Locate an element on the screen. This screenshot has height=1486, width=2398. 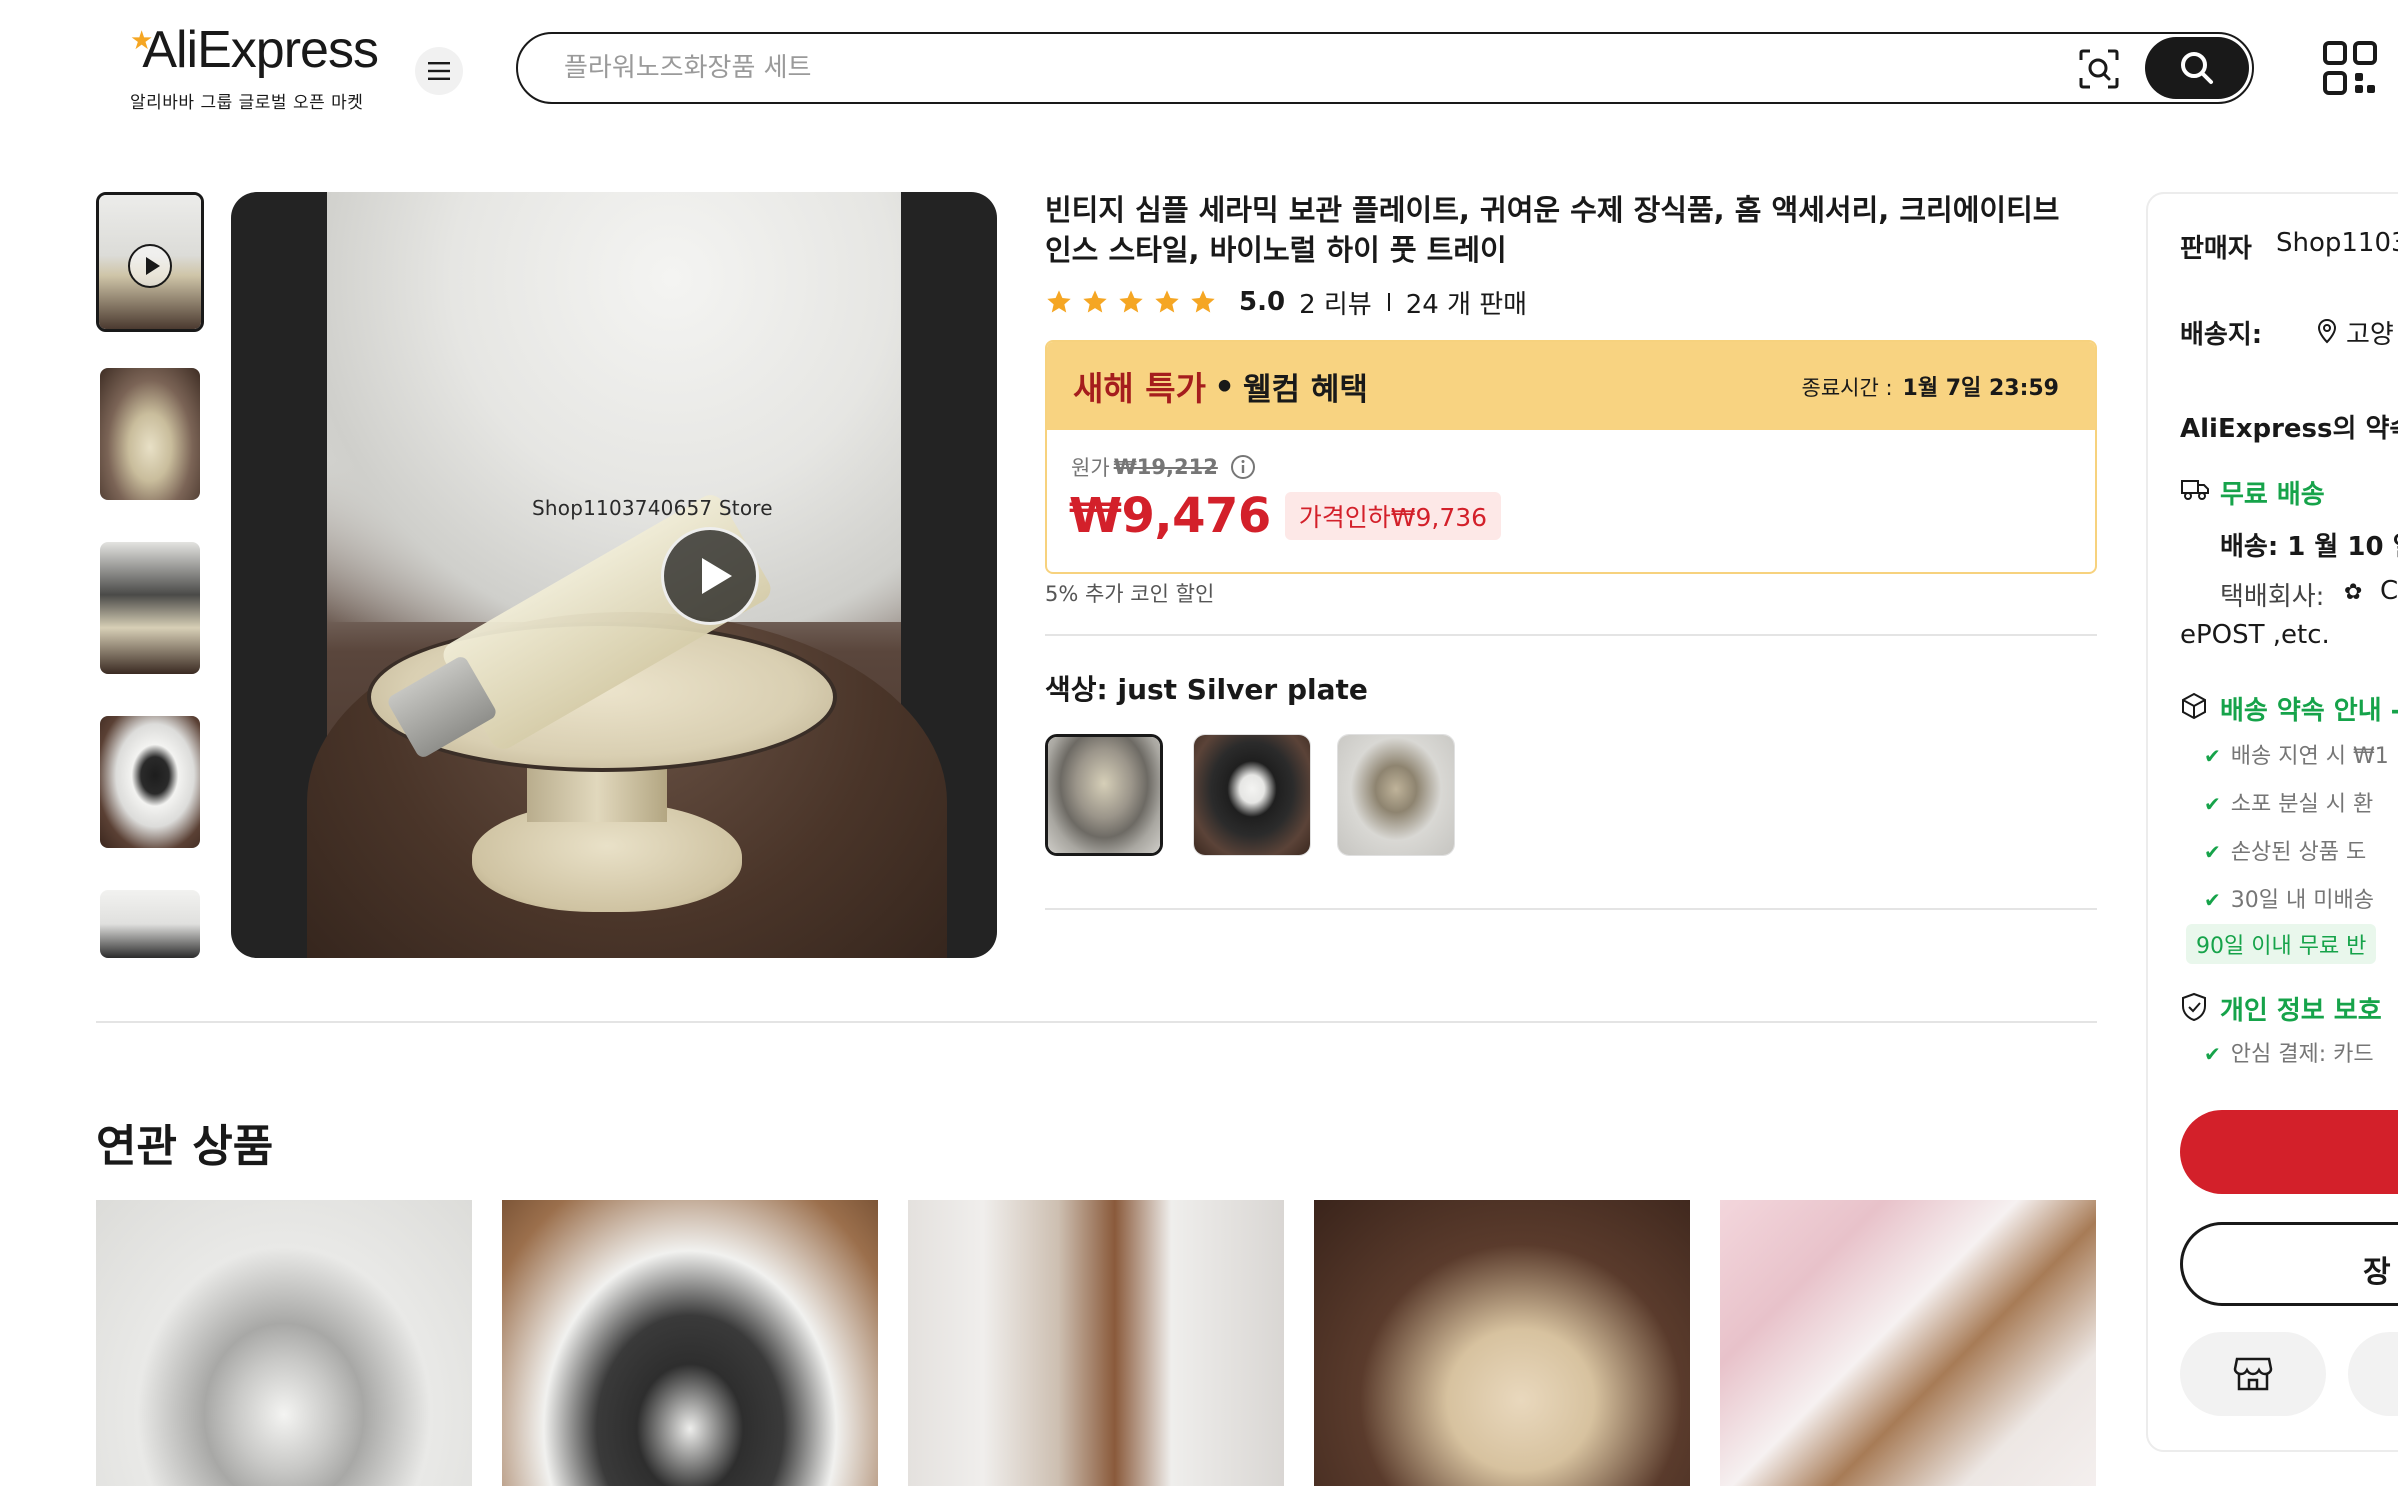
aliexpress-logo: ★AliExpress 알리바바 그룹 글로벌 오픈 마켓 is located at coordinates (254, 67).